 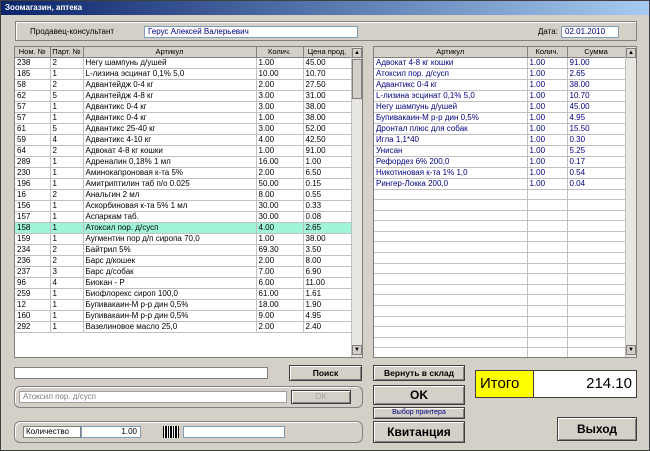 I want to click on table-cell: Адвантейдж 4-8 кг, so click(x=170, y=96).